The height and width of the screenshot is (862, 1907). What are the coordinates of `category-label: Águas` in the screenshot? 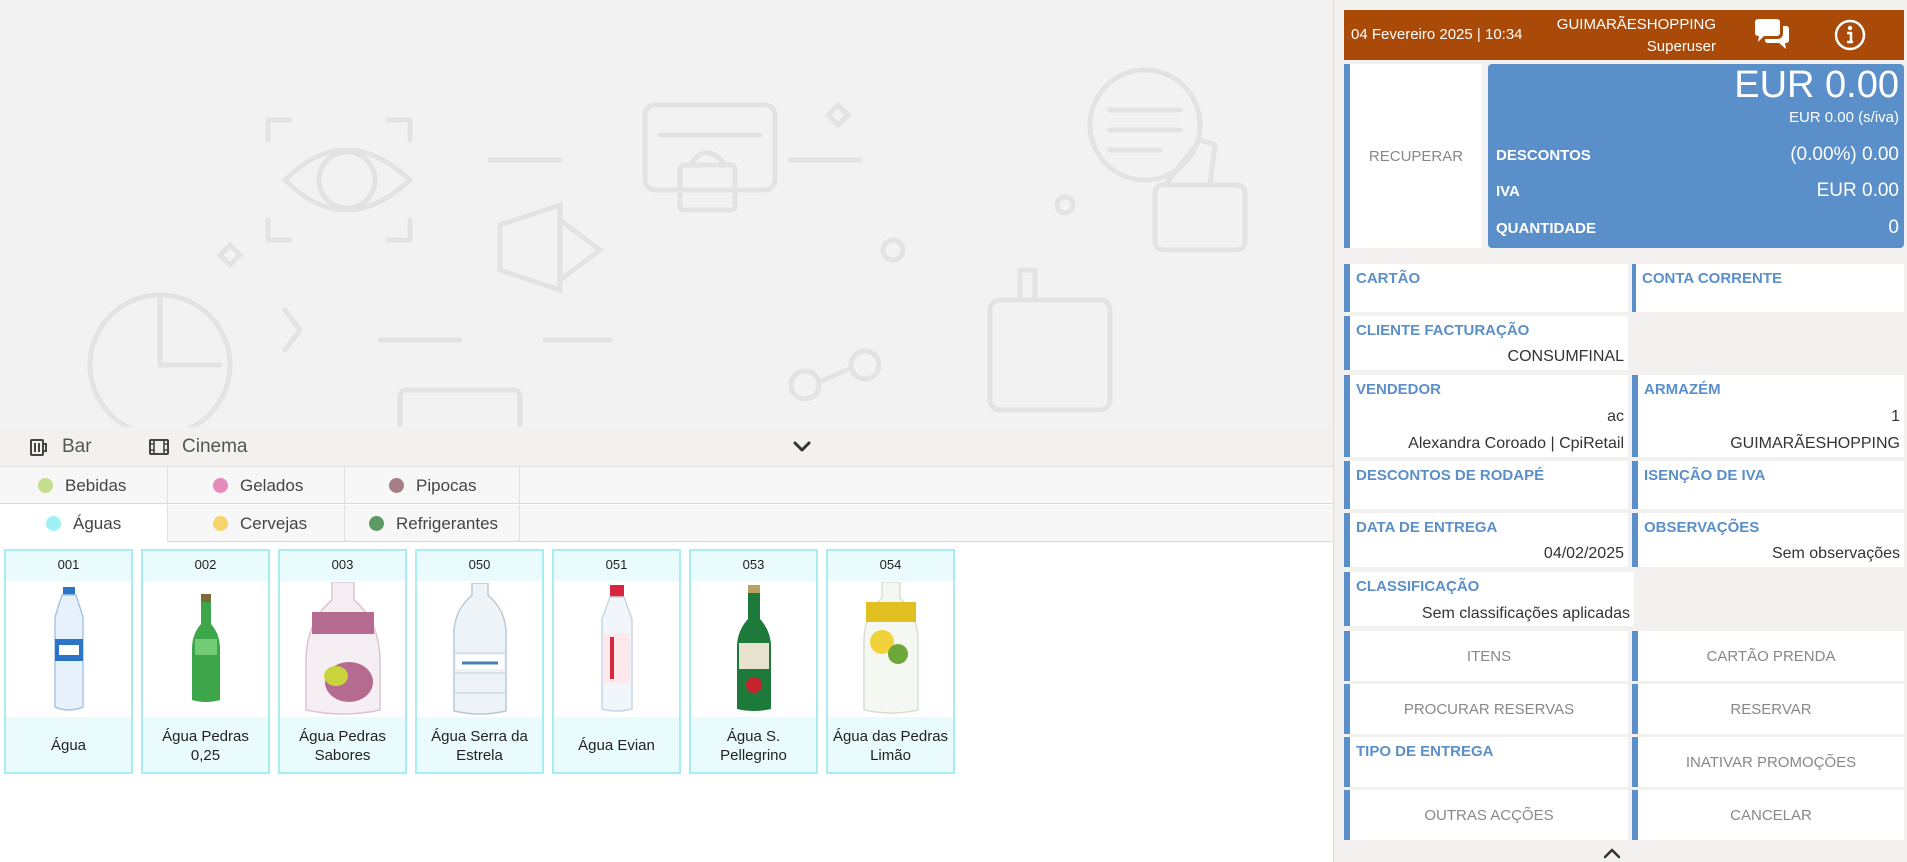 It's located at (97, 523).